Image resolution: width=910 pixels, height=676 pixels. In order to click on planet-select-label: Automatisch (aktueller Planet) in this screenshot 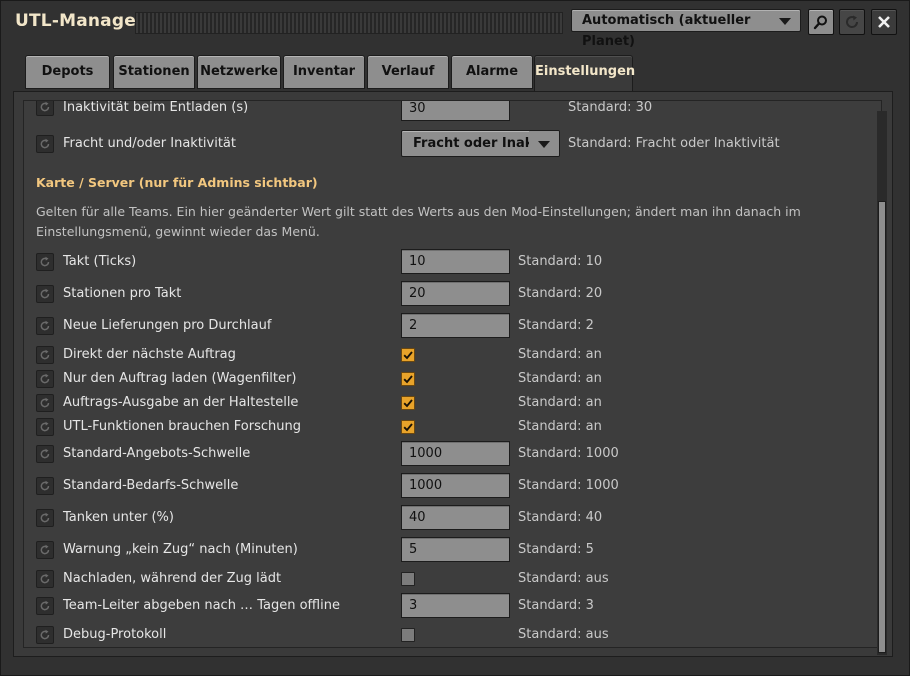, I will do `click(666, 31)`.